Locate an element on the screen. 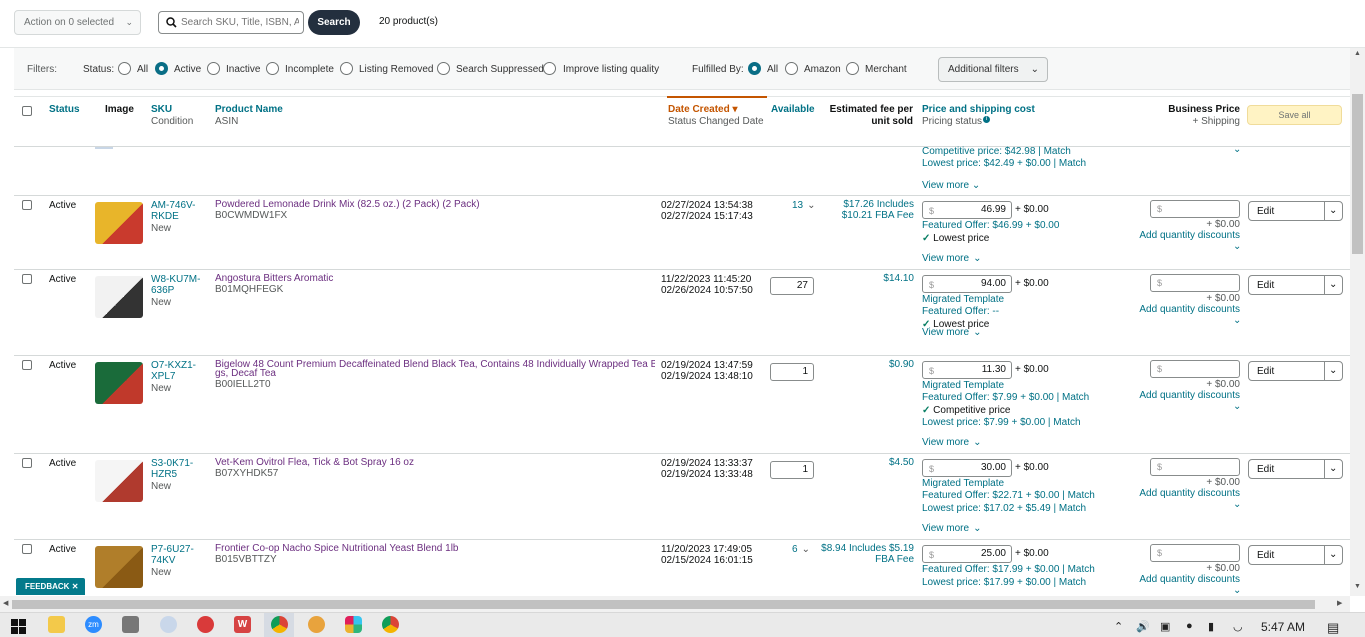 This screenshot has width=1365, height=637. row-fee-line2: FBA Fee is located at coordinates (857, 559).